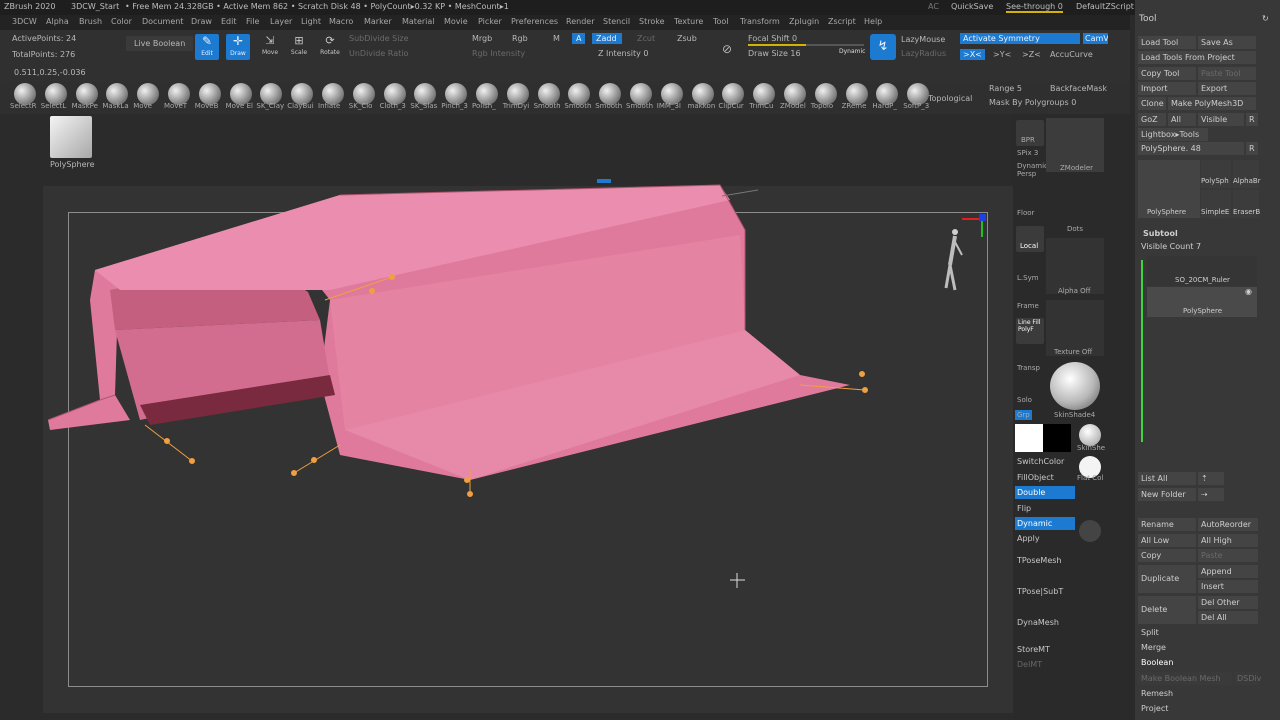 The image size is (1280, 720). I want to click on floor-toggle: Floor, so click(1025, 213).